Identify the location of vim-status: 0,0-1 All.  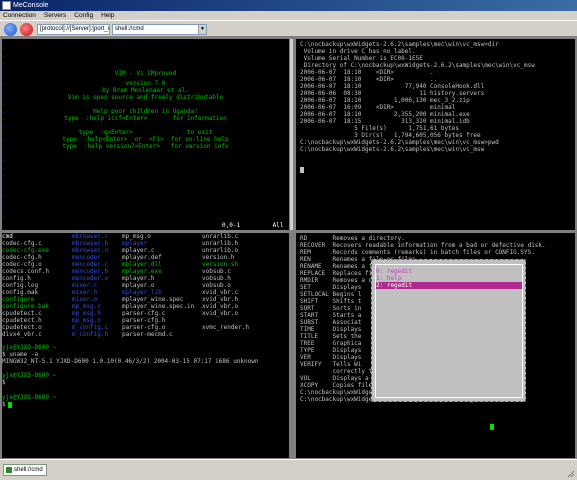
(253, 225).